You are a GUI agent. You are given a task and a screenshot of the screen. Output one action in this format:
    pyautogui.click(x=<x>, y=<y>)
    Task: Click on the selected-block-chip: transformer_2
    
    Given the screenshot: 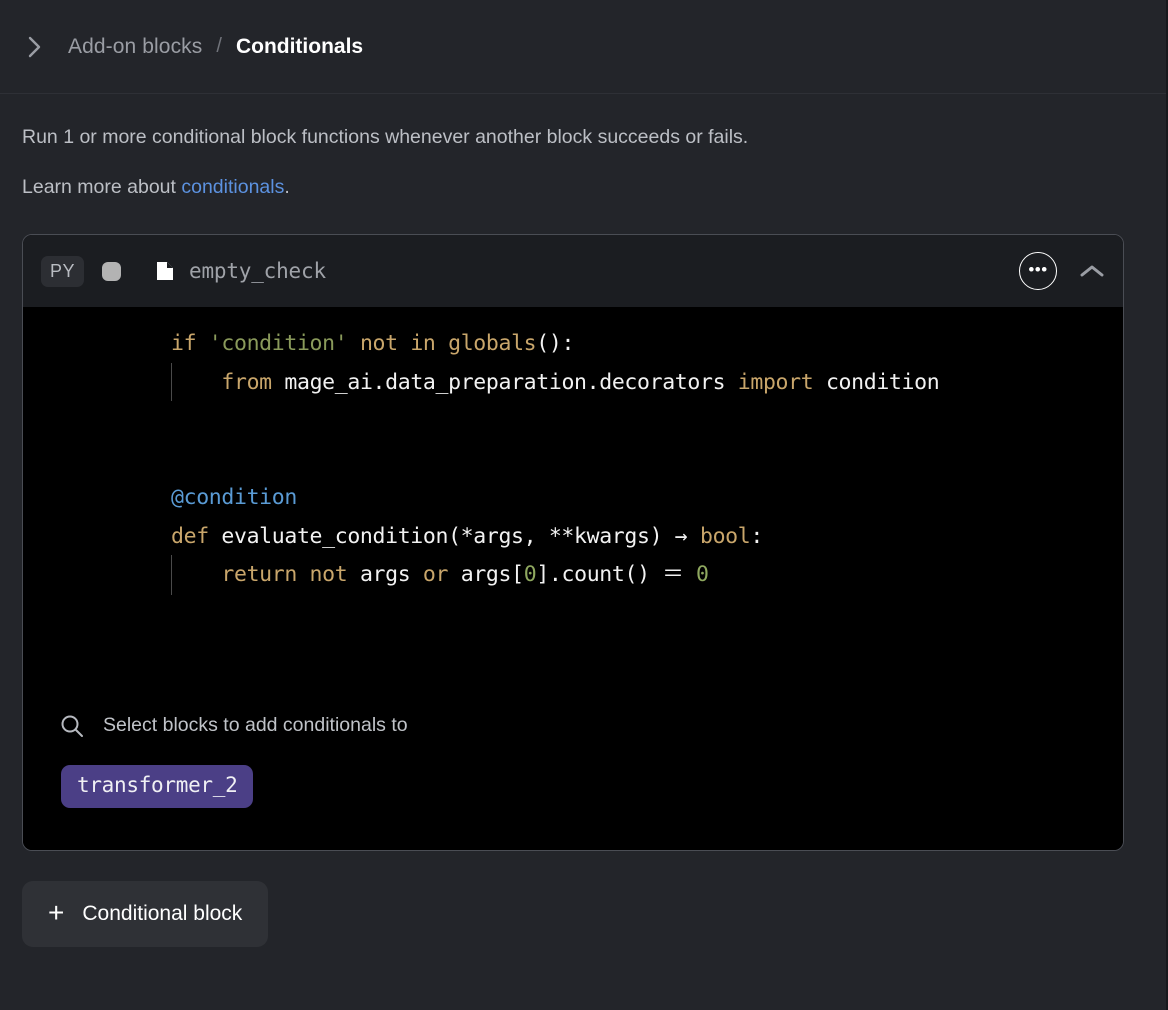 What is the action you would take?
    pyautogui.click(x=157, y=786)
    